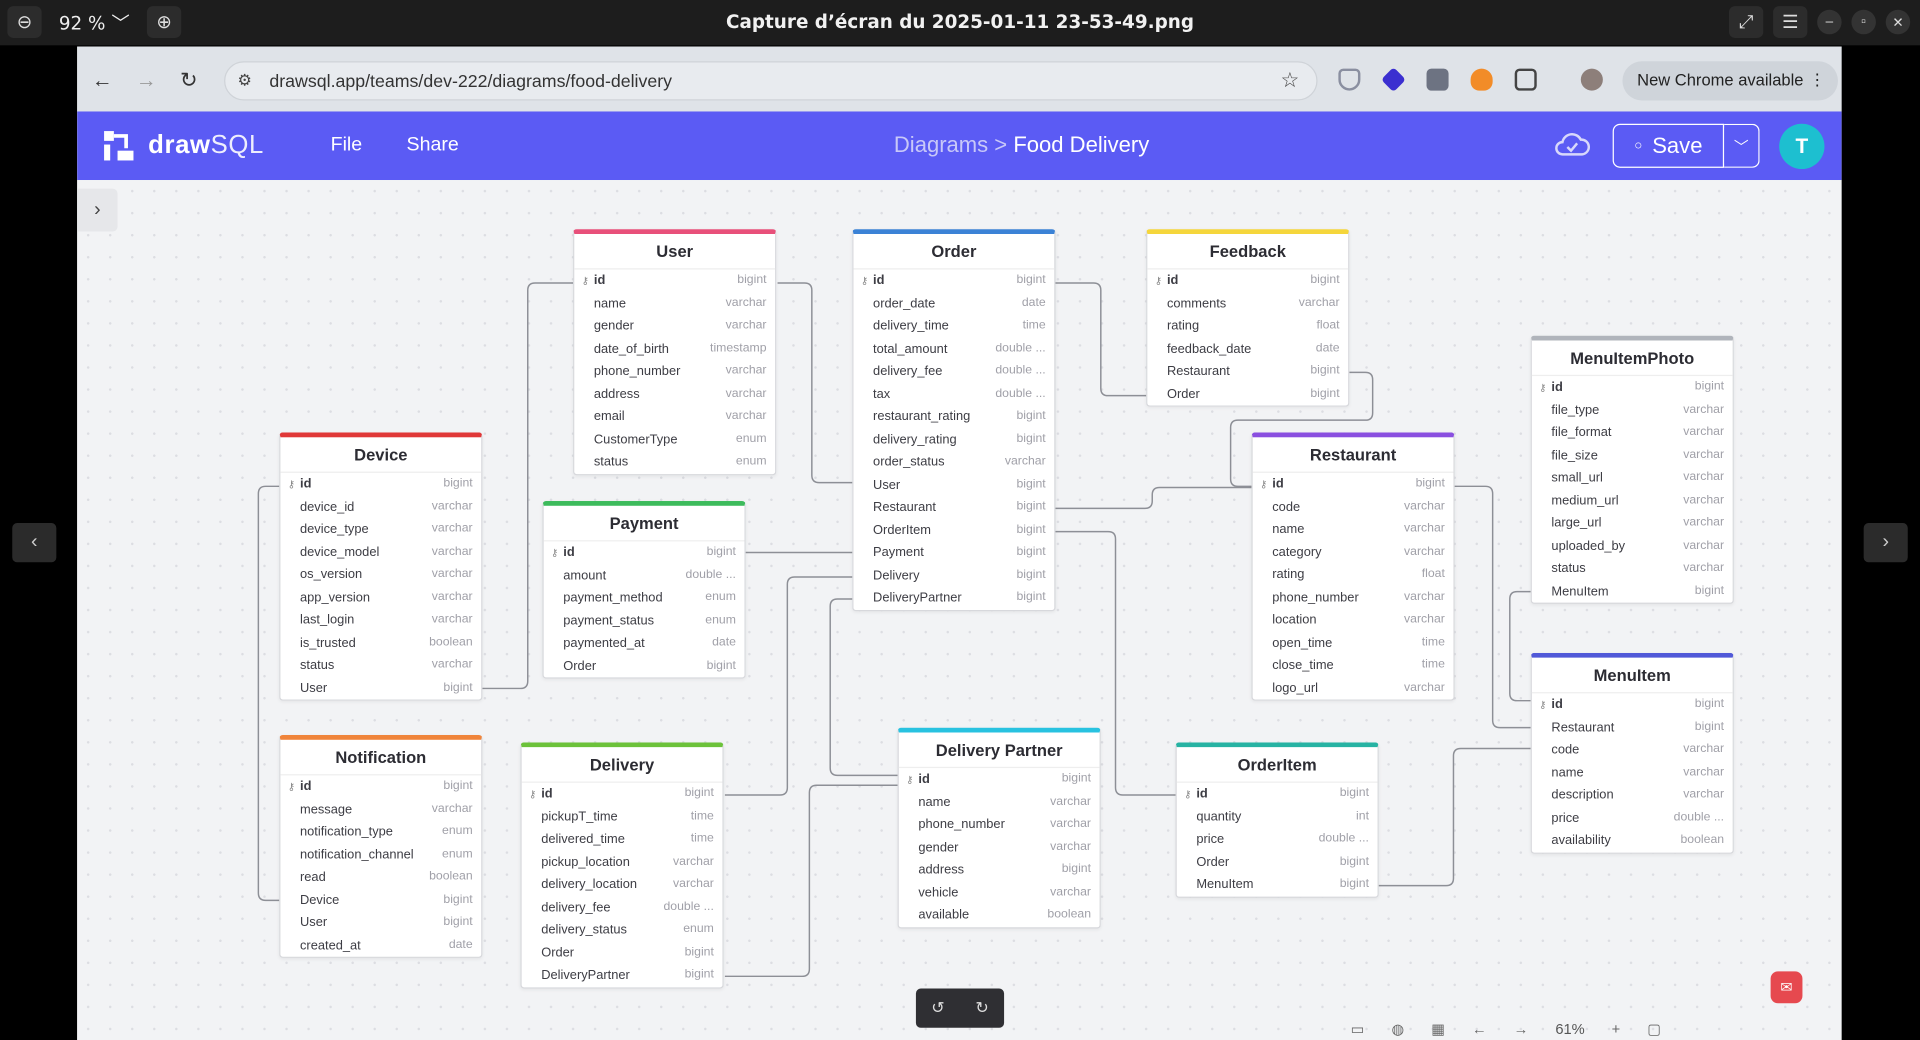 This screenshot has height=1040, width=1920. I want to click on column-row: availability boolean, so click(1632, 840).